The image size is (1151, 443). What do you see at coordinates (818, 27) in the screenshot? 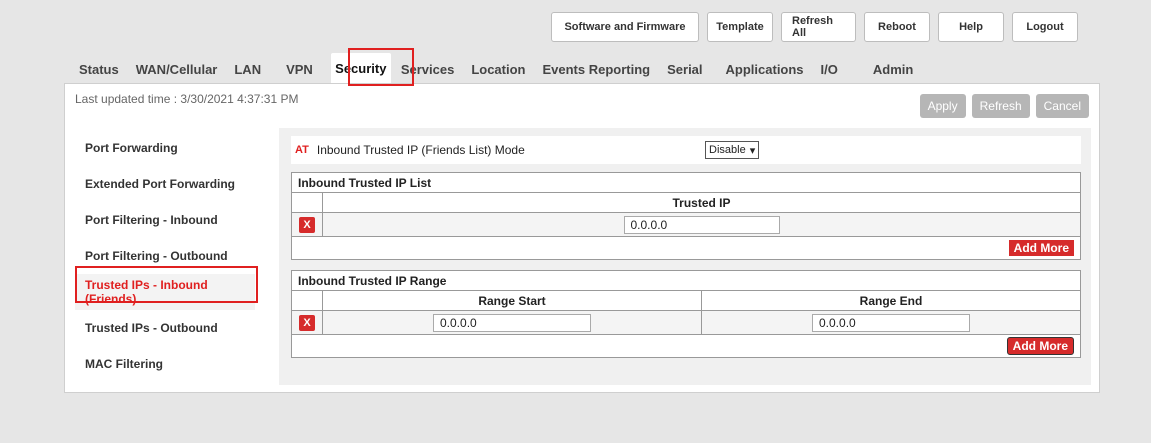
I see `refresh-all-button: Refresh All` at bounding box center [818, 27].